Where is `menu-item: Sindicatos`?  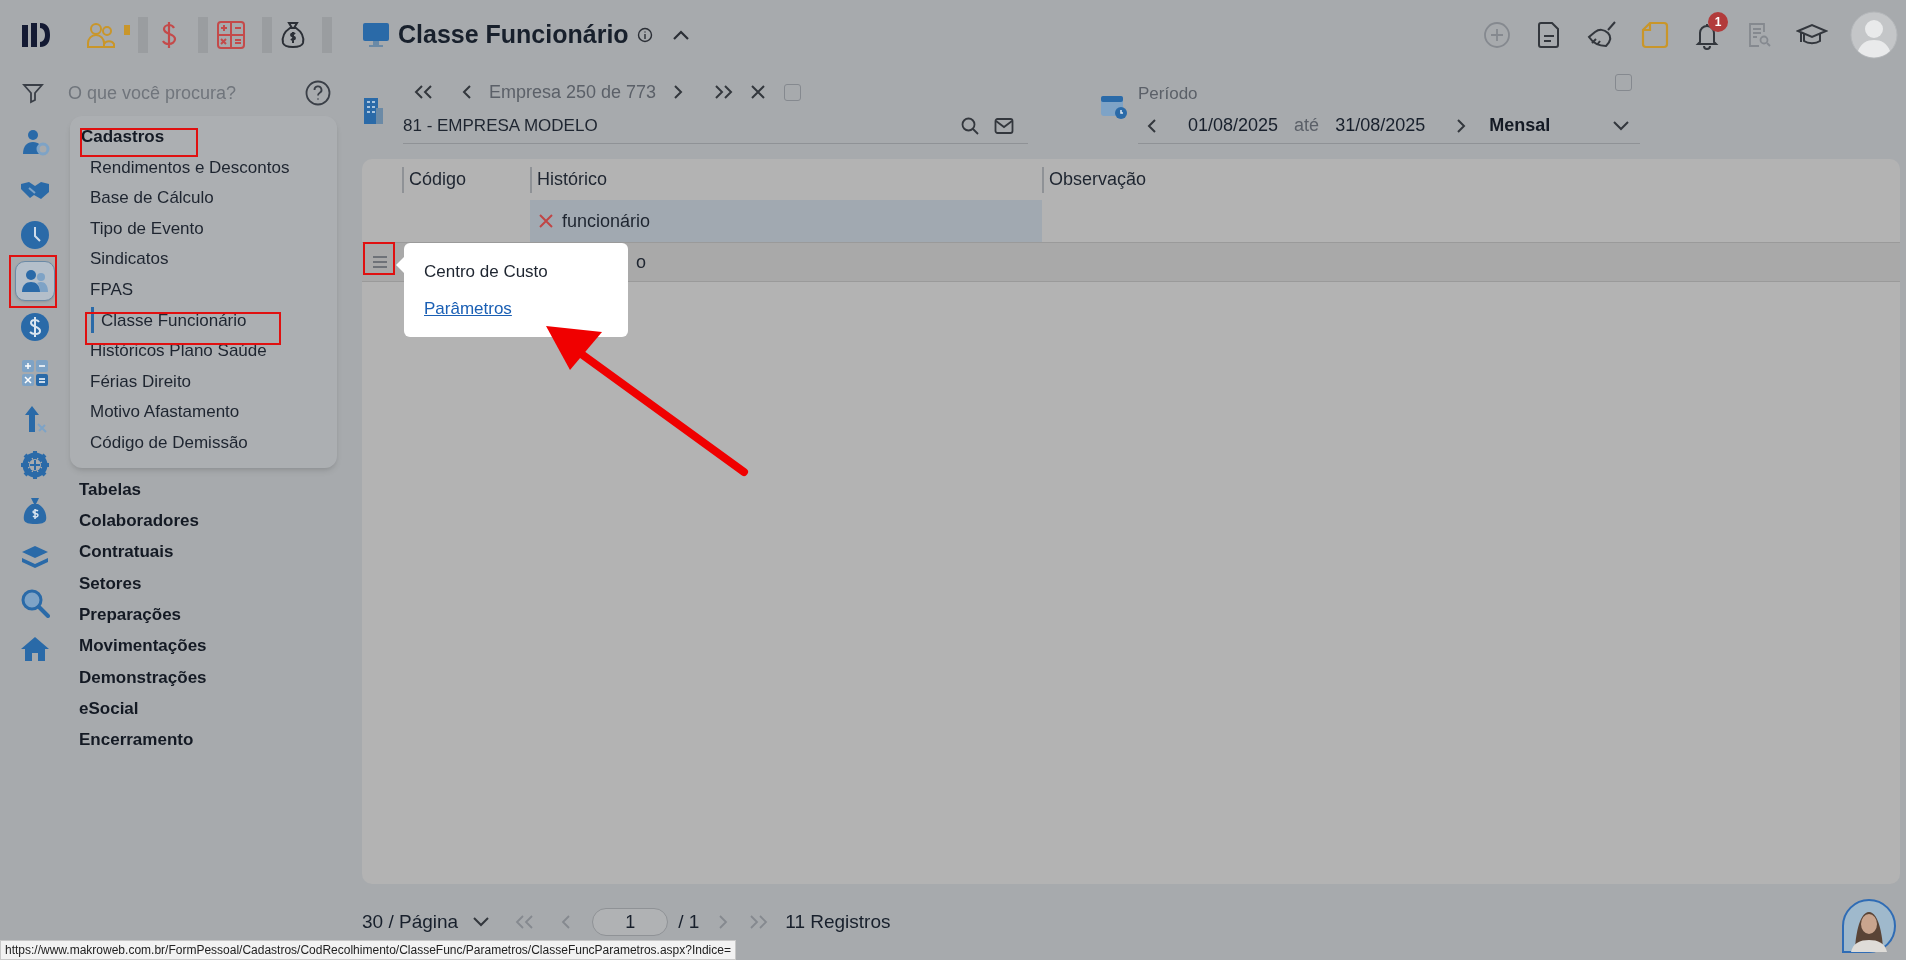 menu-item: Sindicatos is located at coordinates (205, 259).